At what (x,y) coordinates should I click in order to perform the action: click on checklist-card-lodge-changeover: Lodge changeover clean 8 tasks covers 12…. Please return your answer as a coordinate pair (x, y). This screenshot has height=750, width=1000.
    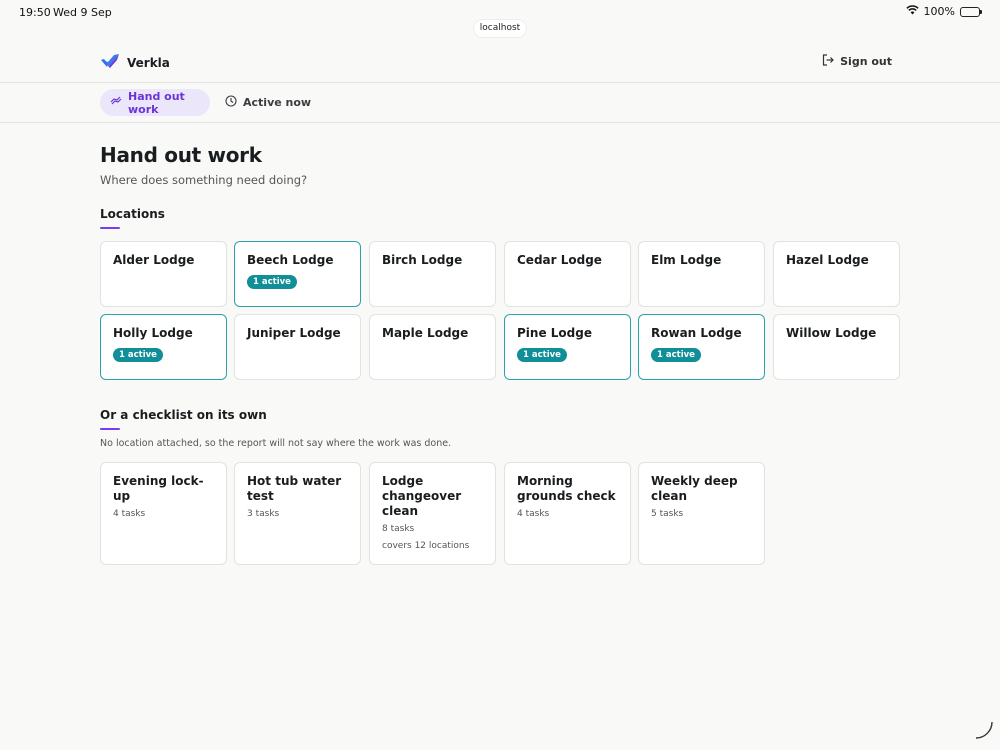
    Looking at the image, I should click on (432, 513).